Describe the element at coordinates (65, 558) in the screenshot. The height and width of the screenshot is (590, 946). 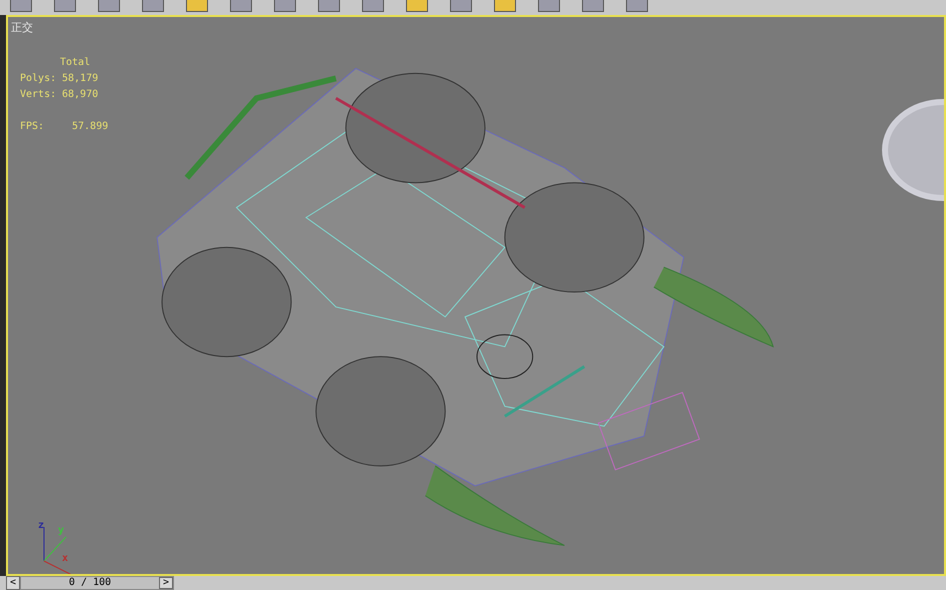
I see `axis-label: x` at that location.